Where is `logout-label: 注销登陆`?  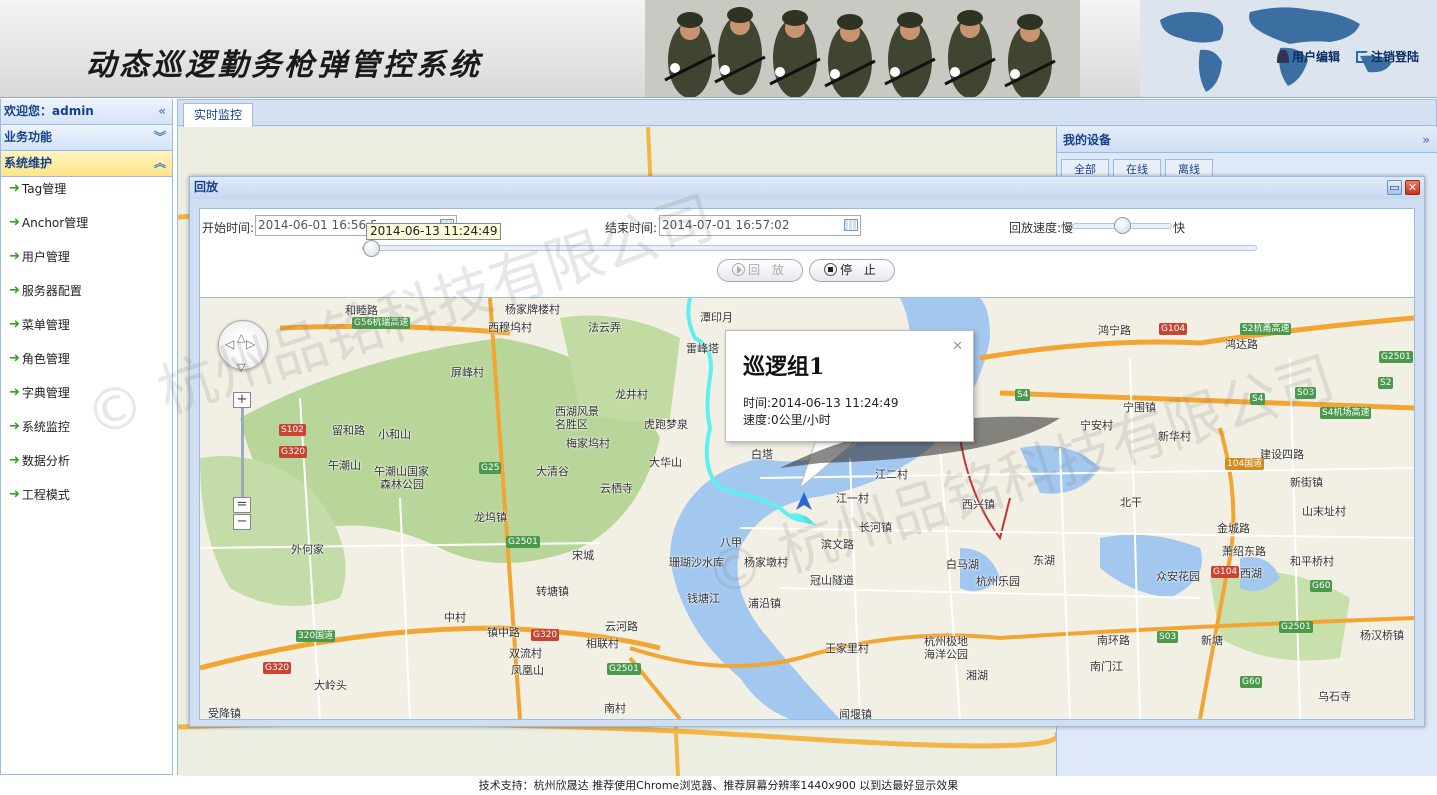
logout-label: 注销登陆 is located at coordinates (1394, 57).